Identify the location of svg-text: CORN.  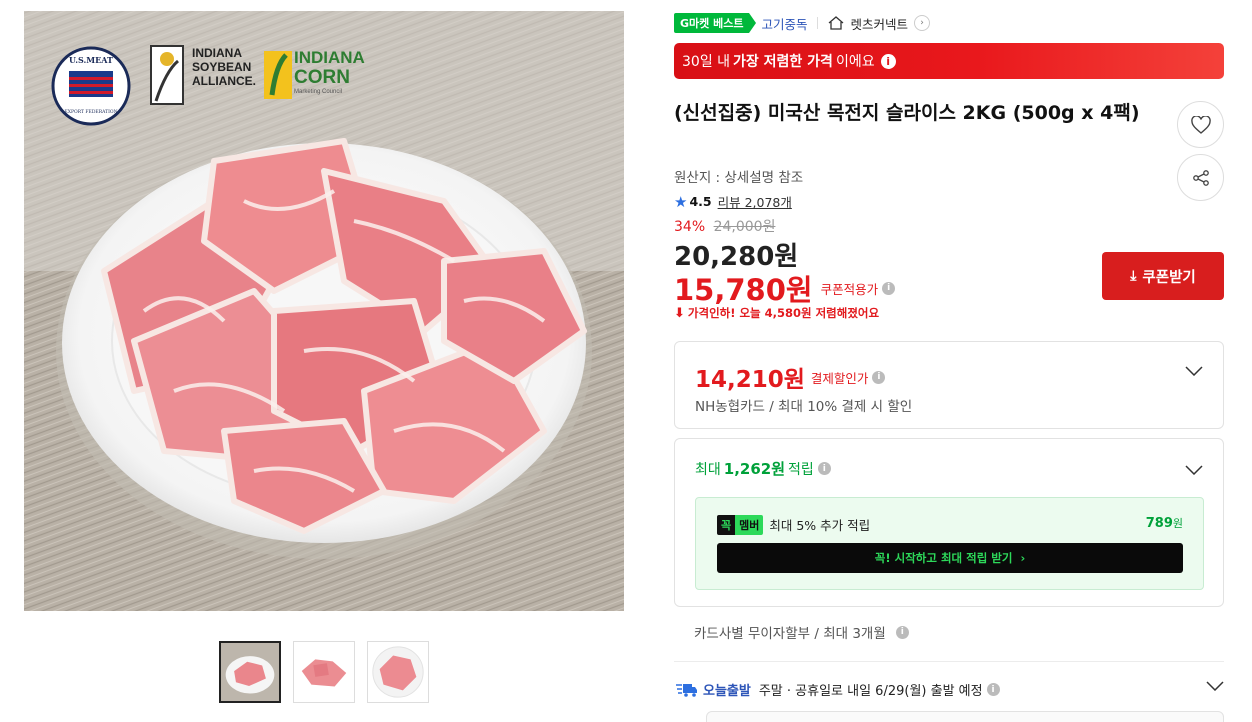
(322, 77).